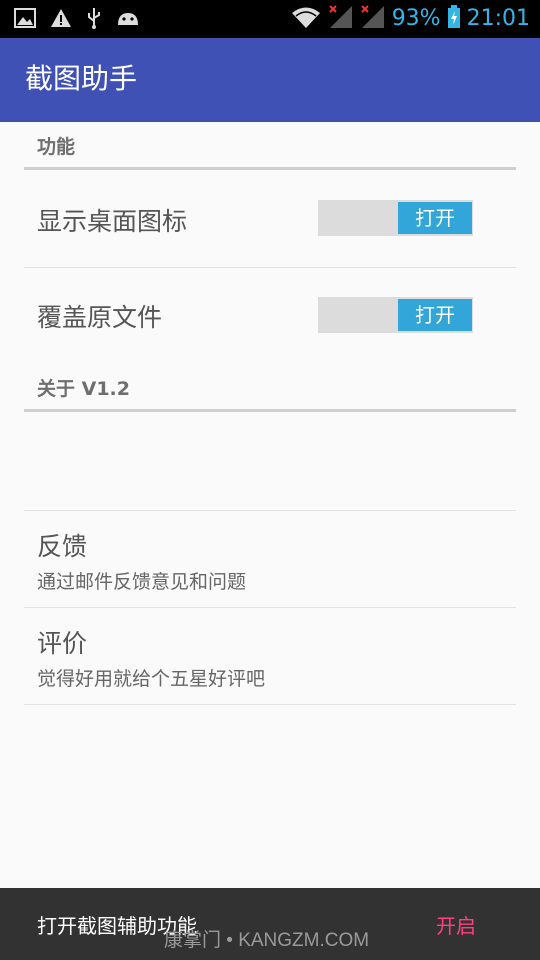 This screenshot has height=960, width=540. Describe the element at coordinates (498, 18) in the screenshot. I see `clock: 21:01` at that location.